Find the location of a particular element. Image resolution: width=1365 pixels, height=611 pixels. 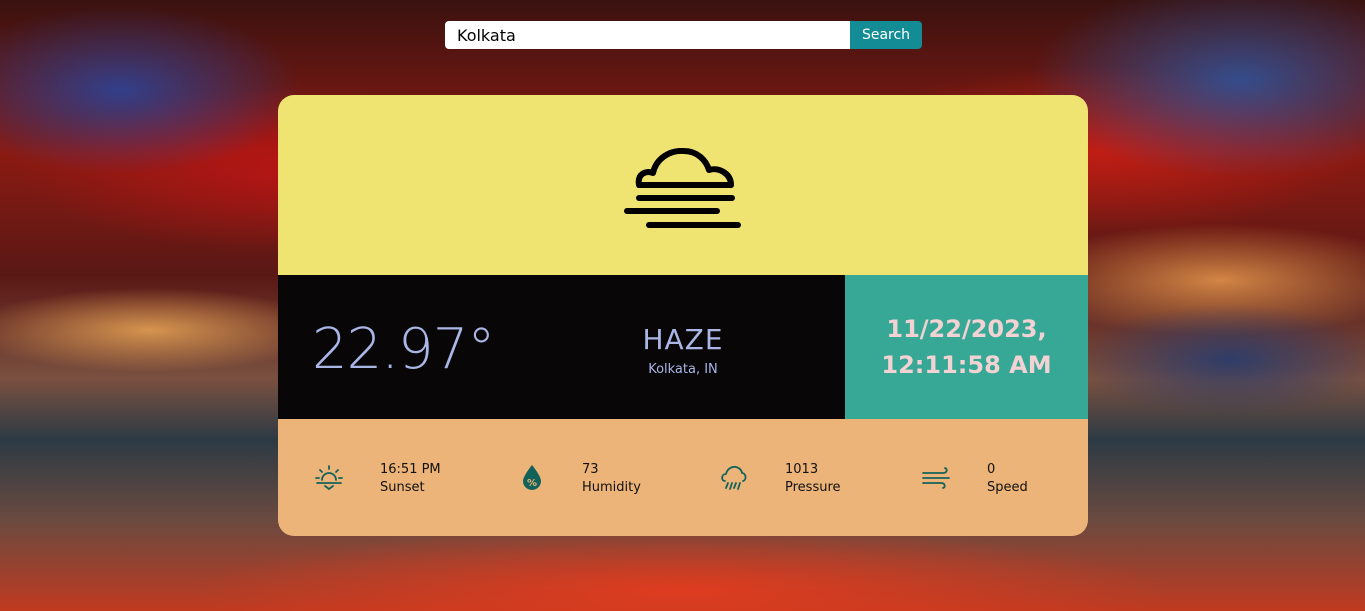

humidity-icon: % is located at coordinates (532, 477).